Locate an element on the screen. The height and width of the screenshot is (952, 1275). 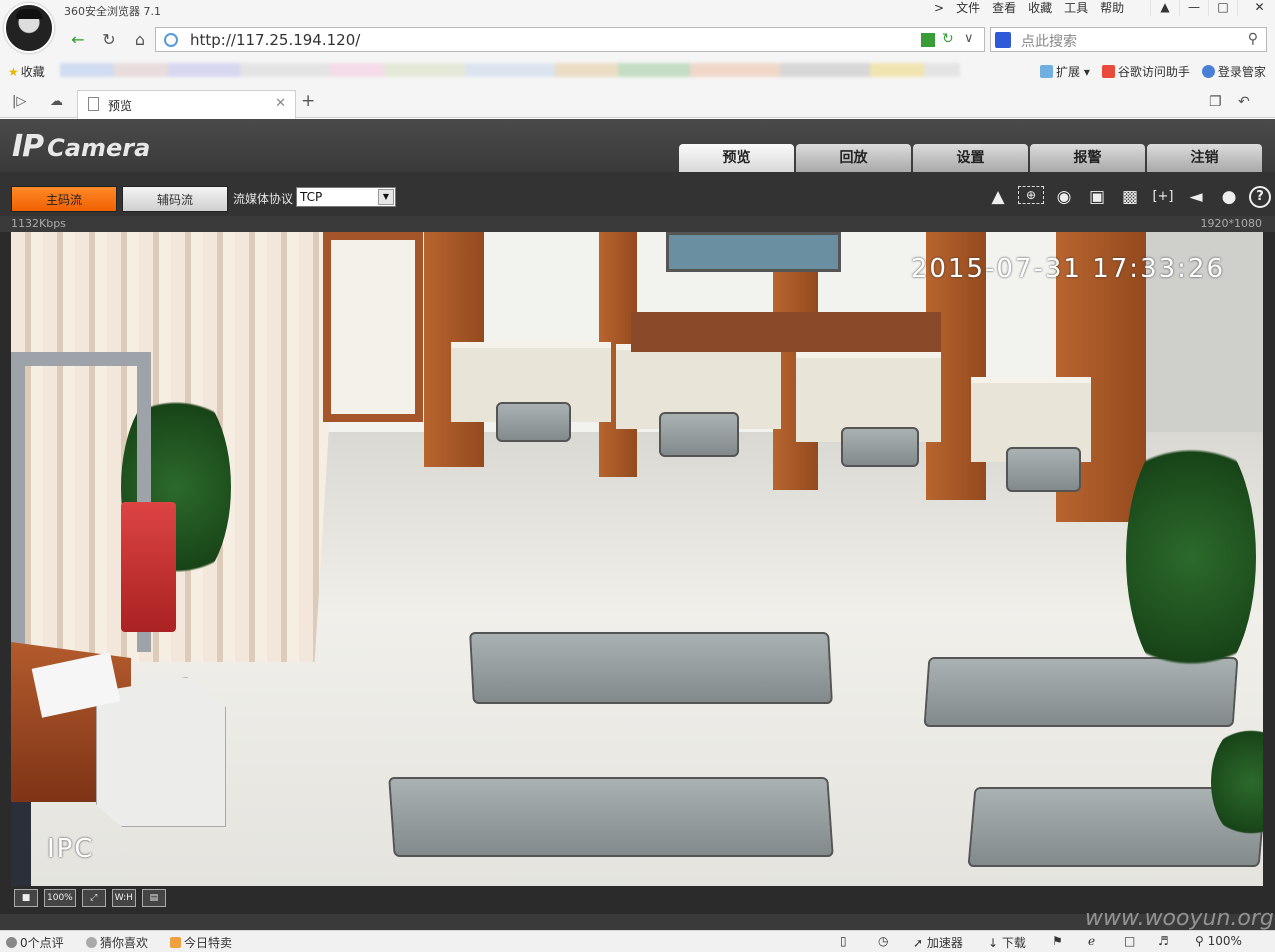
tab-bar: |▷ ☁ 预览 ✕ + ❐ ↶ is located at coordinates (637, 102).